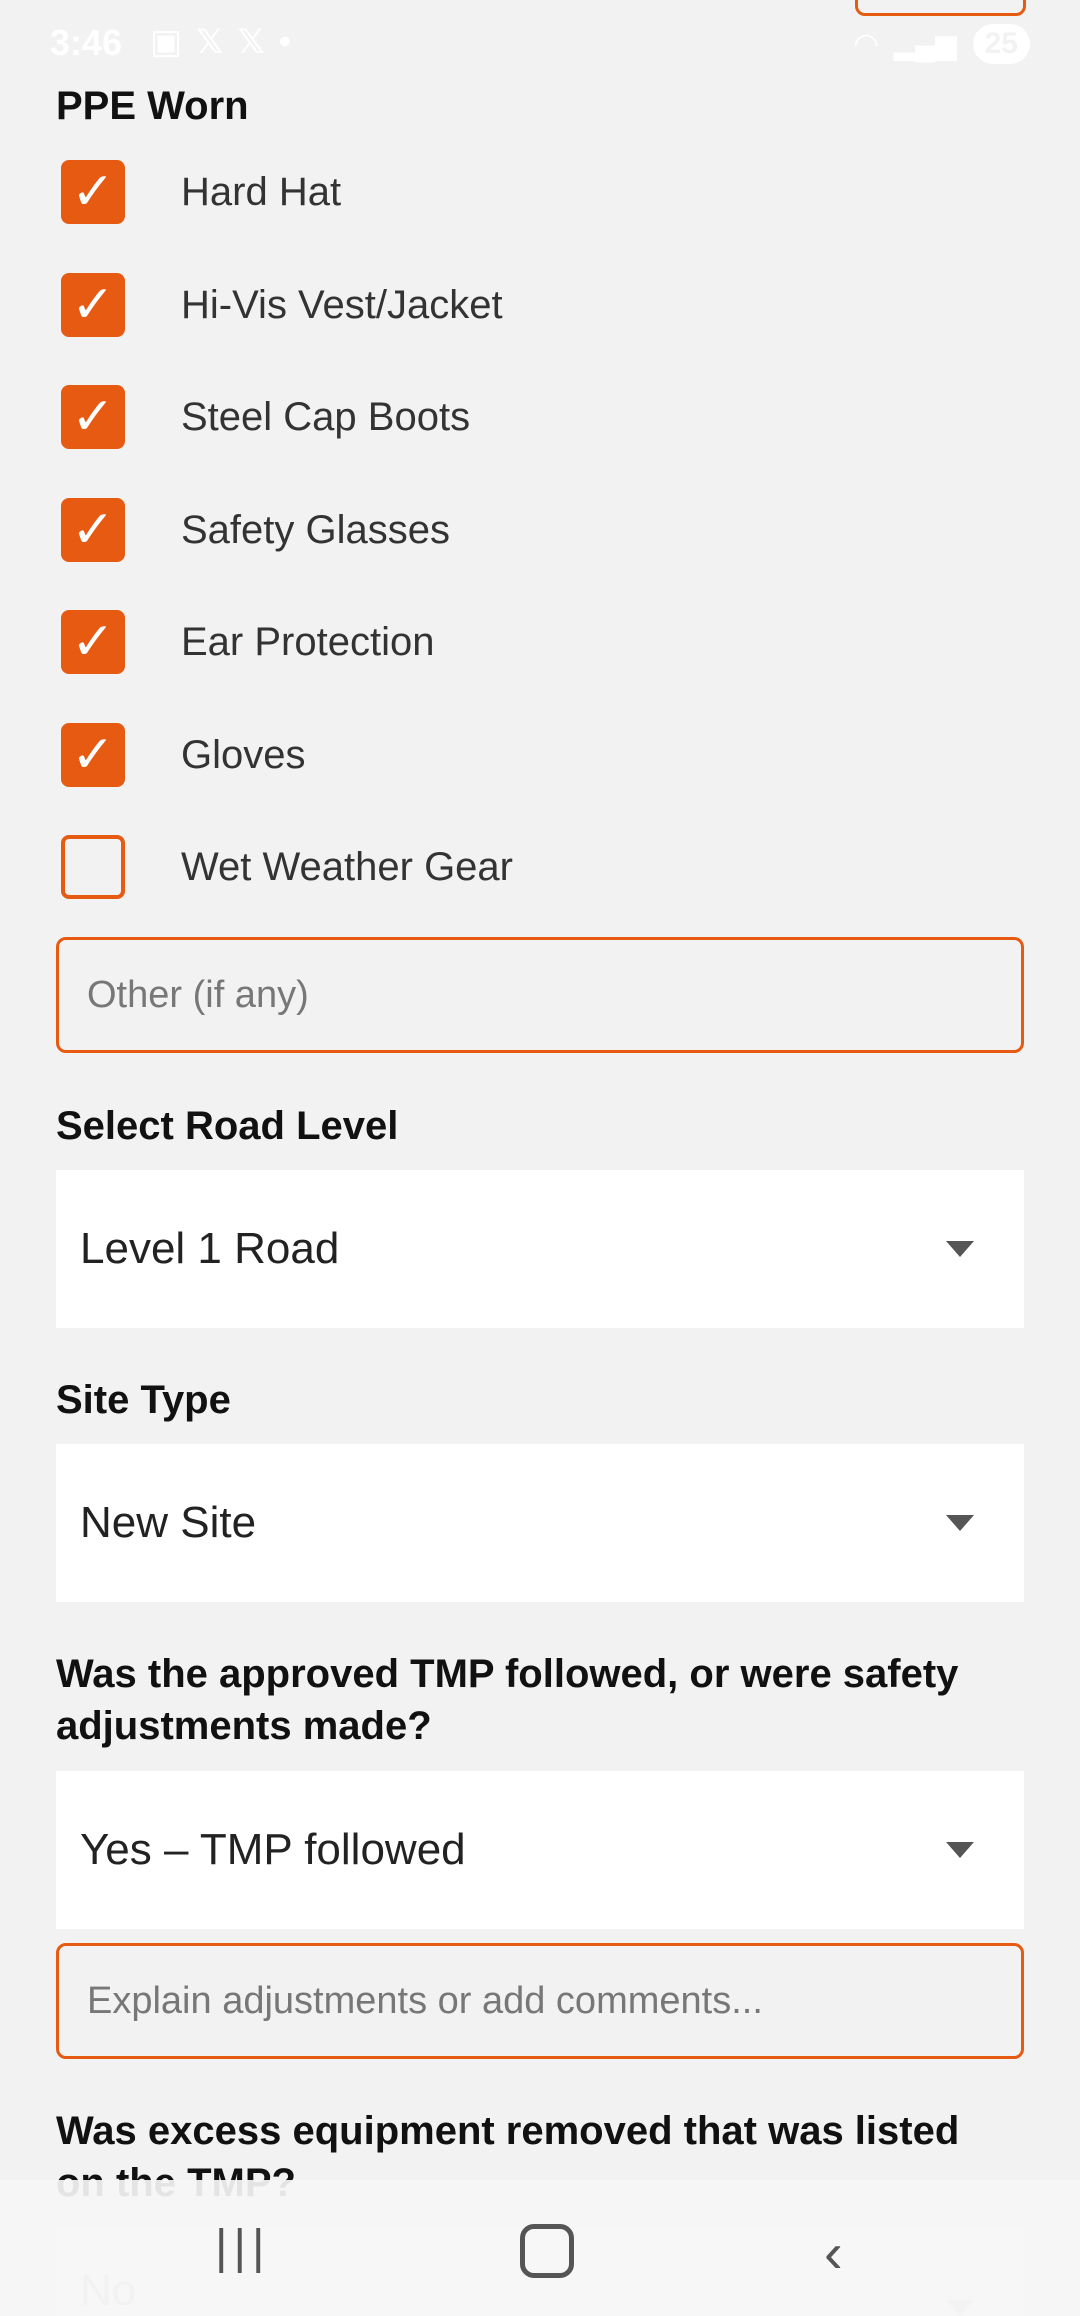  I want to click on status-right: ◠ ▂▄▆ 25, so click(942, 44).